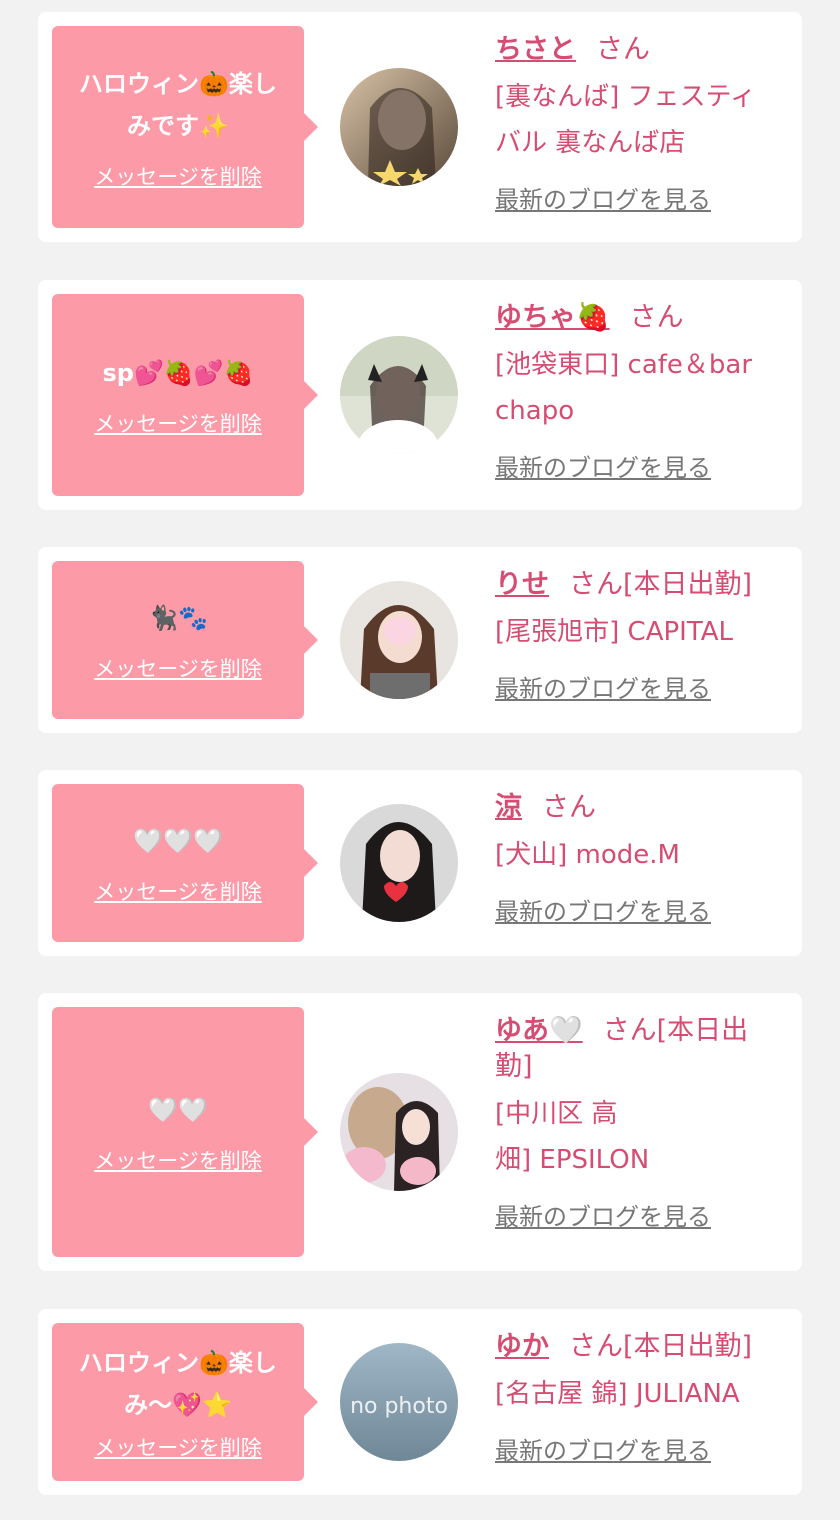 The image size is (840, 1520). I want to click on message-bubble: ハロウィン🎃楽し みです✨ メッセージを削除, so click(185, 127).